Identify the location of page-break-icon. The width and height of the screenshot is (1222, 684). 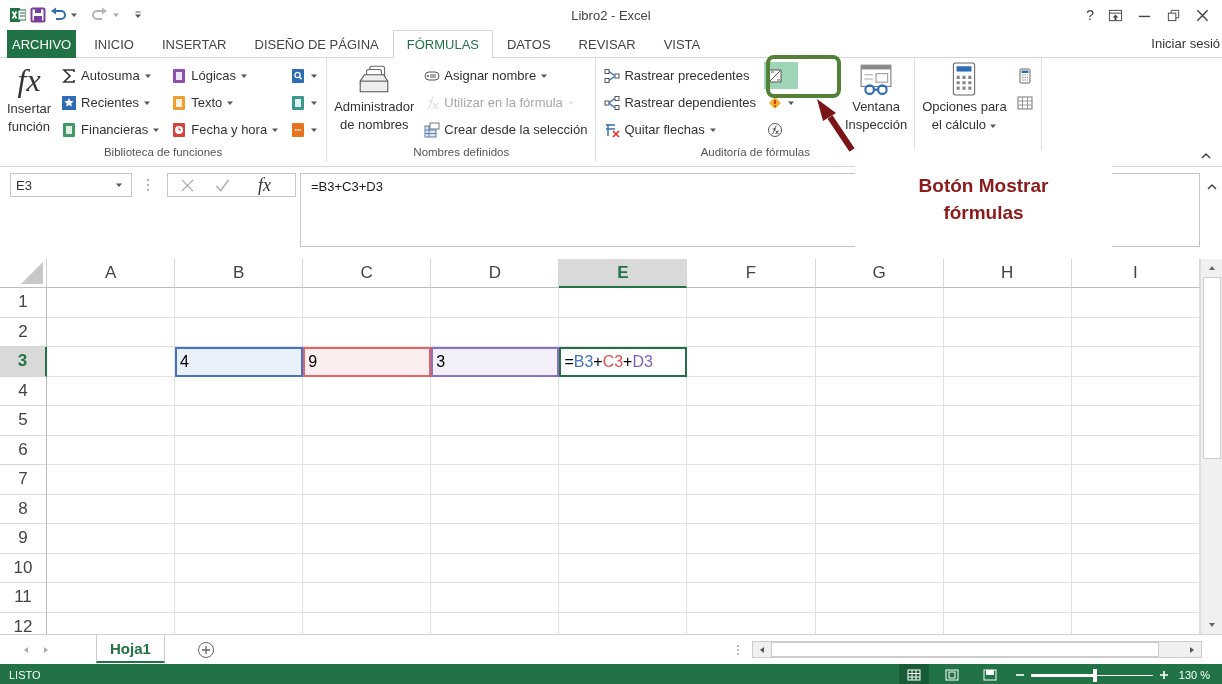
(989, 675).